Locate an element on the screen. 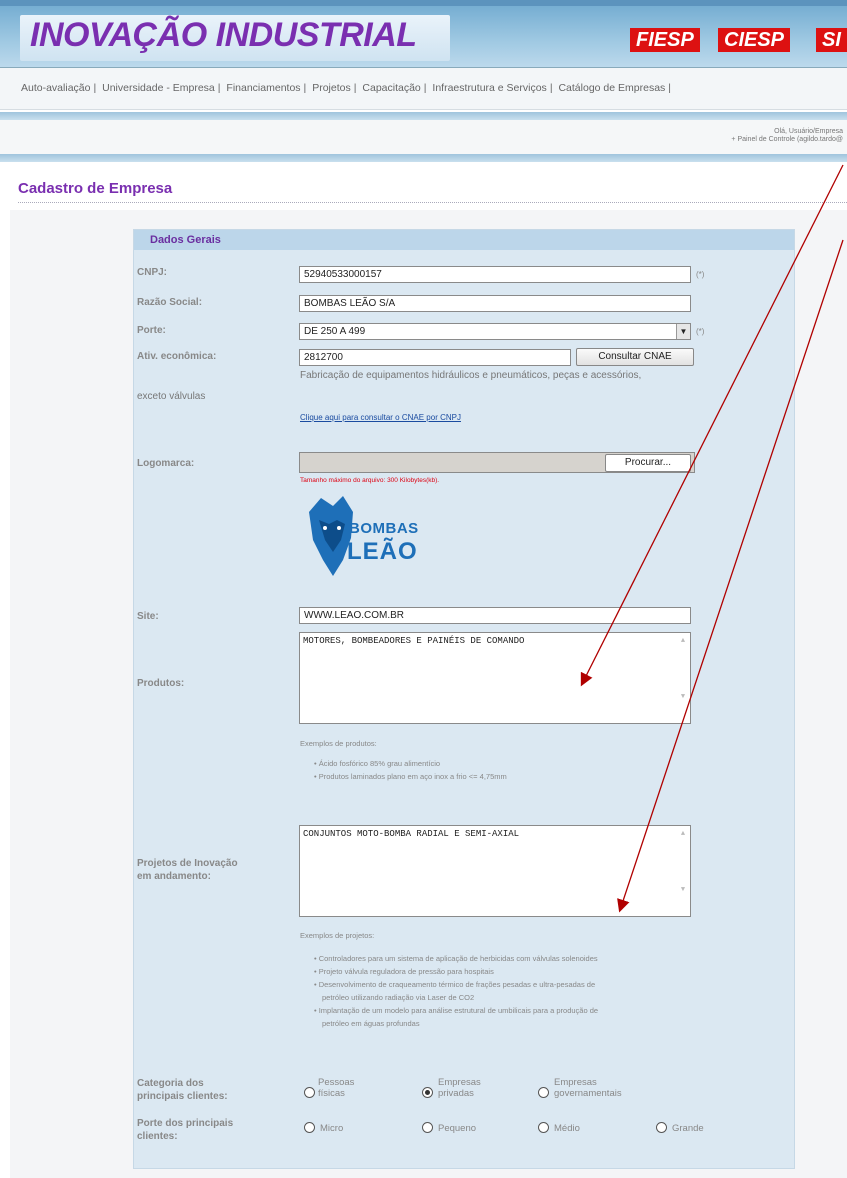 This screenshot has width=847, height=1178. arrow-to-produtos is located at coordinates (712, 425).